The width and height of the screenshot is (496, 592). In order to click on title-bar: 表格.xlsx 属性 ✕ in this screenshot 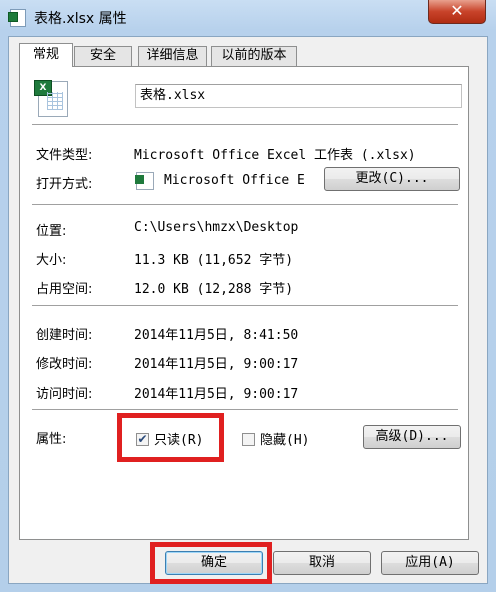, I will do `click(248, 18)`.